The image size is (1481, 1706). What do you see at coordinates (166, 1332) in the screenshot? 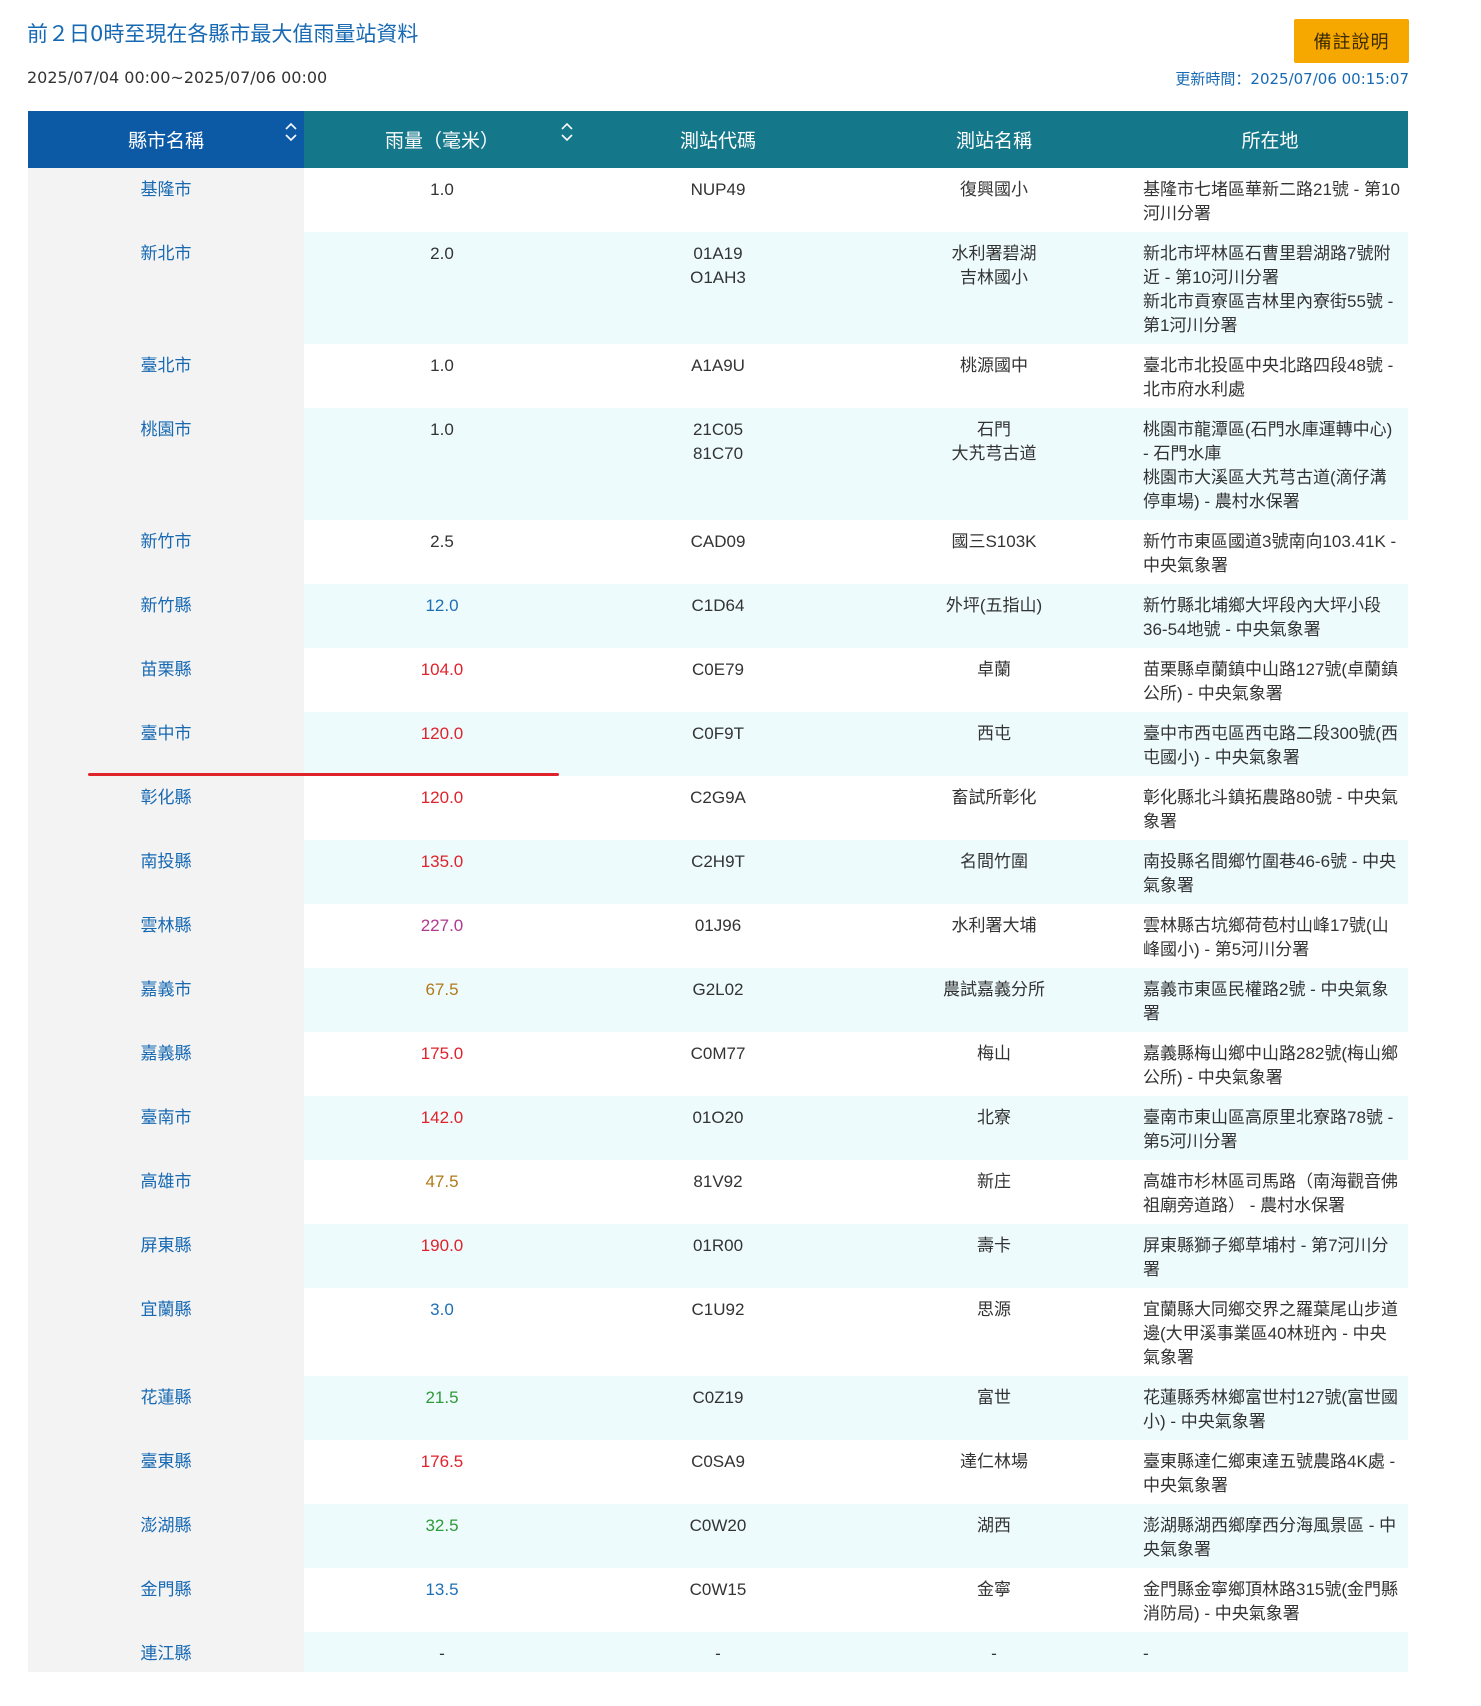
I see `county-link: 宜蘭縣` at bounding box center [166, 1332].